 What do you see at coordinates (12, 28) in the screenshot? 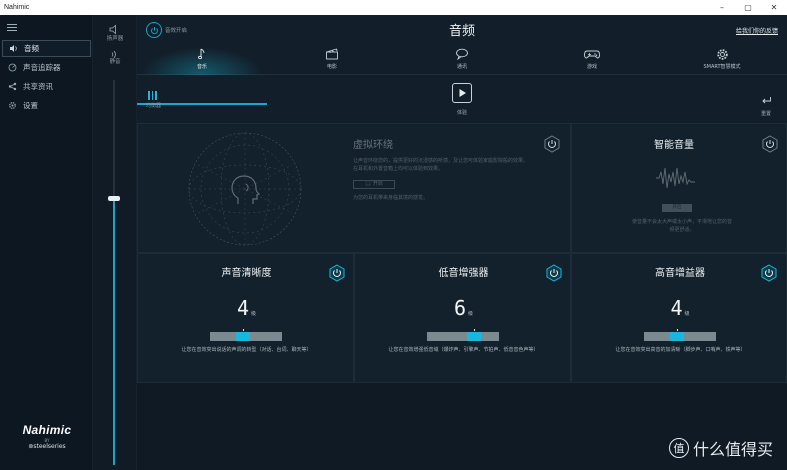
I see `hamburger-menu-icon` at bounding box center [12, 28].